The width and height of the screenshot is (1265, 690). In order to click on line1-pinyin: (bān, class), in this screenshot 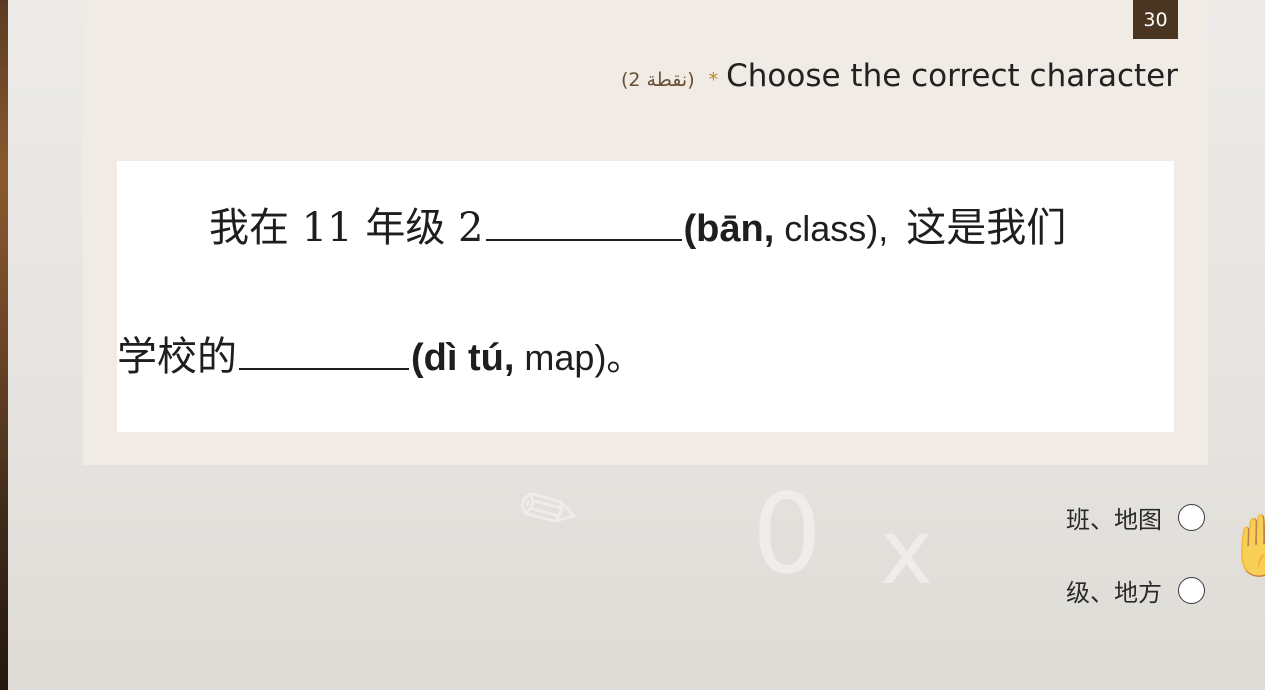, I will do `click(786, 229)`.